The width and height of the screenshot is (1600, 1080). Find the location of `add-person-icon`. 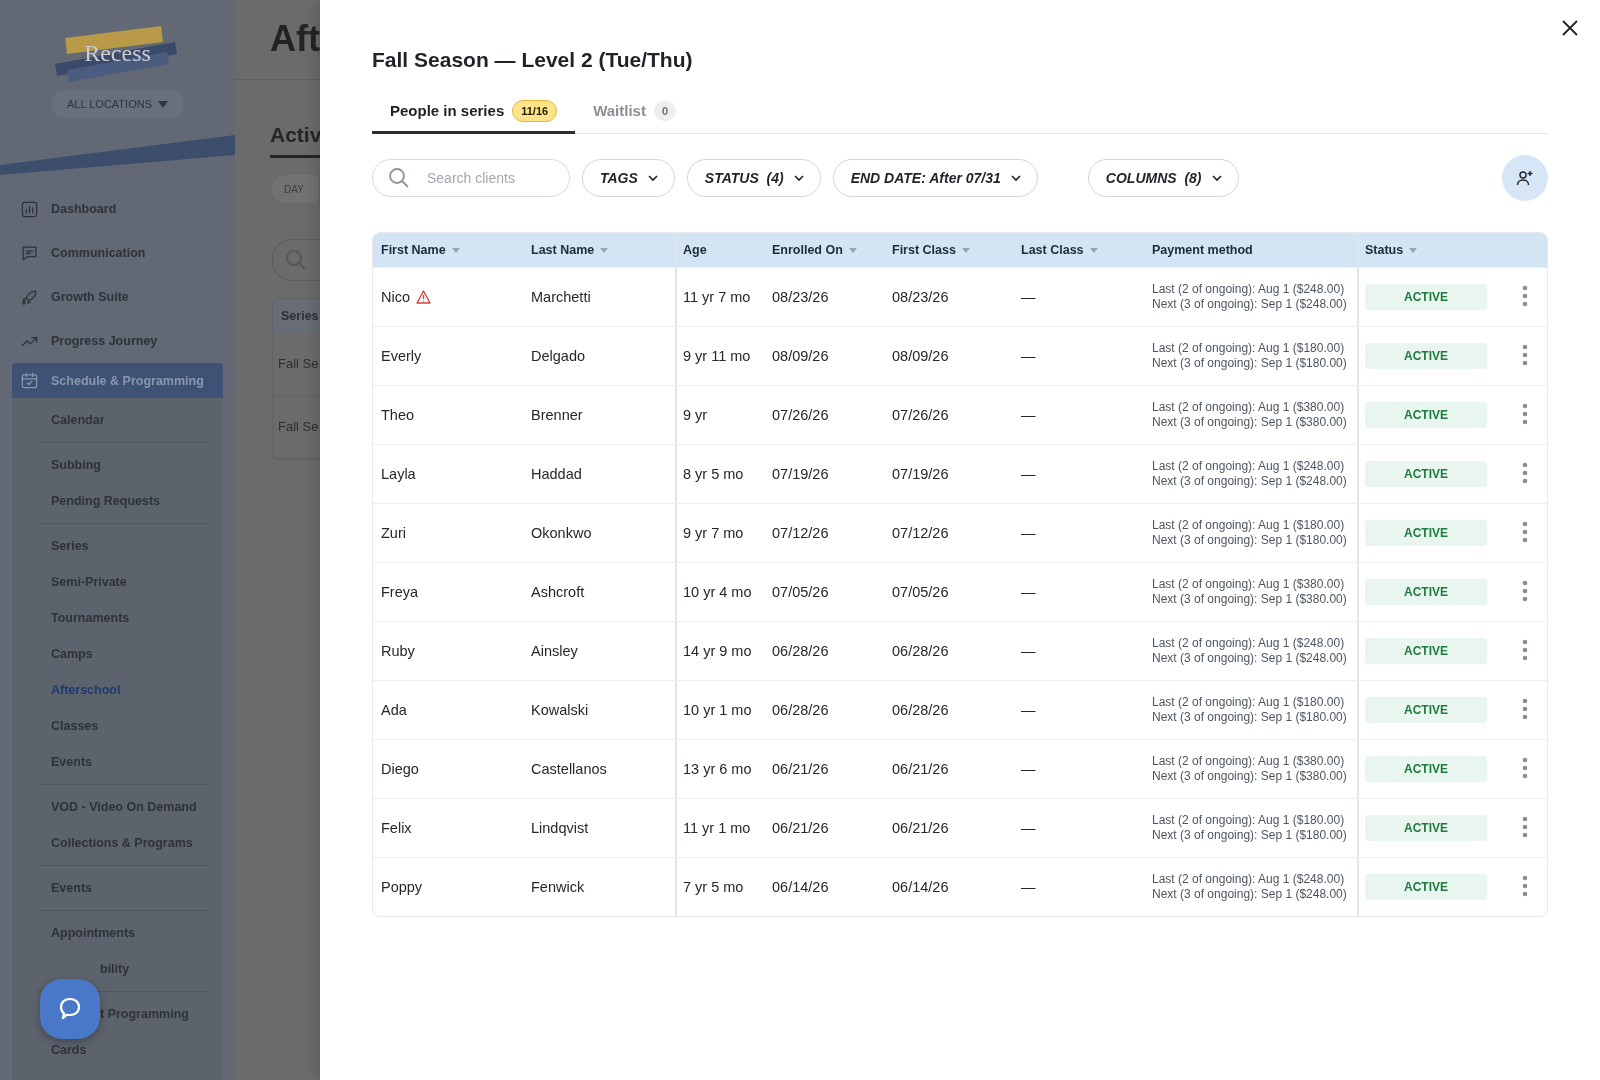

add-person-icon is located at coordinates (1525, 178).